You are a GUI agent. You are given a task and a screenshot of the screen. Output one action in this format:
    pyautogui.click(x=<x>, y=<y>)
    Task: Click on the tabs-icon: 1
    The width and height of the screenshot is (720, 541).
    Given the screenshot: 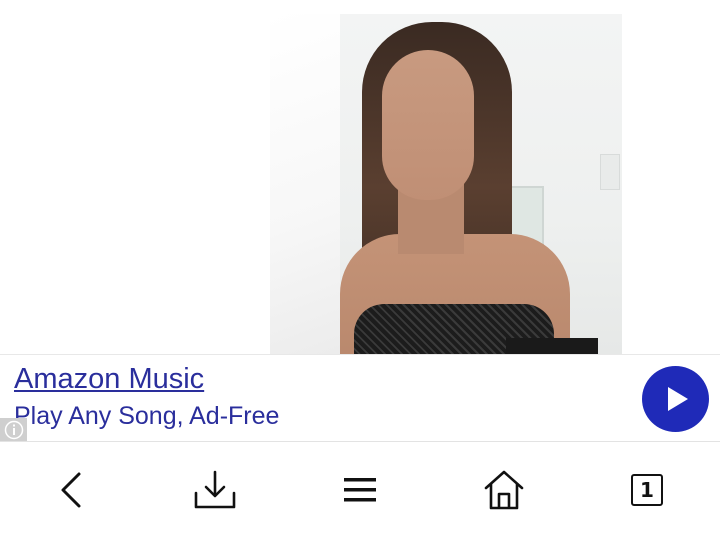 What is the action you would take?
    pyautogui.click(x=647, y=490)
    